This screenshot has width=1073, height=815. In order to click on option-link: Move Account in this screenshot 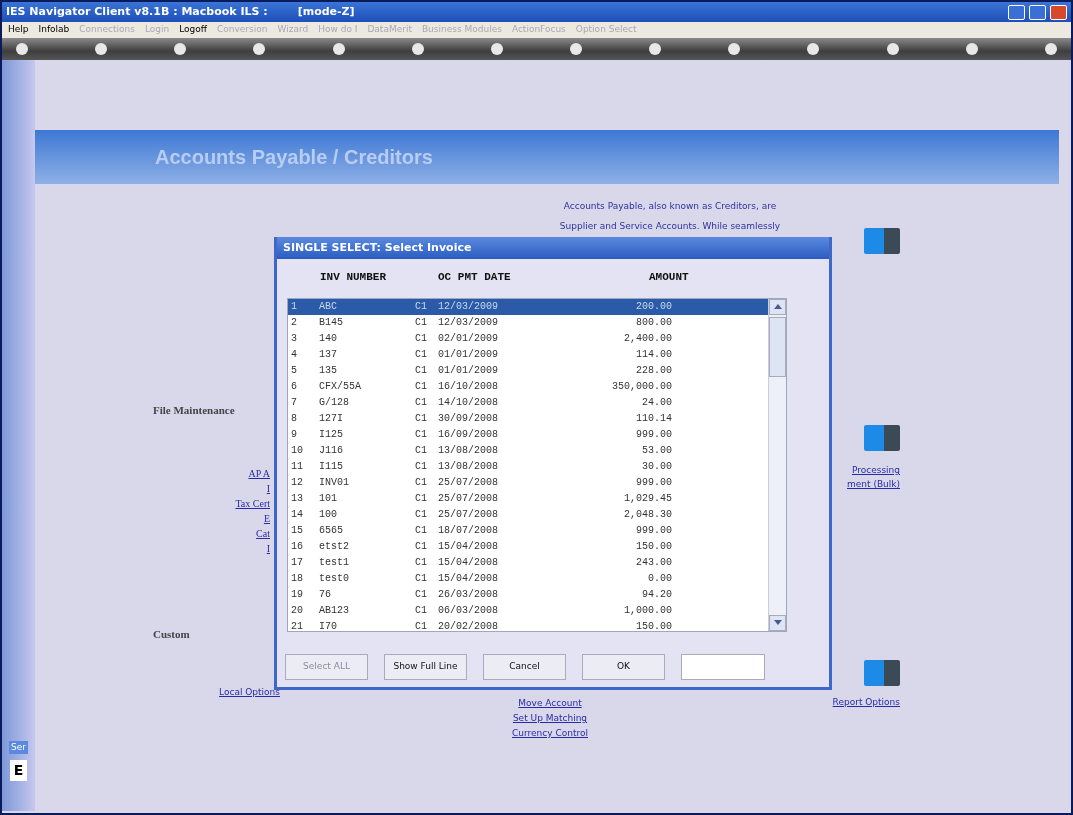, I will do `click(550, 703)`.